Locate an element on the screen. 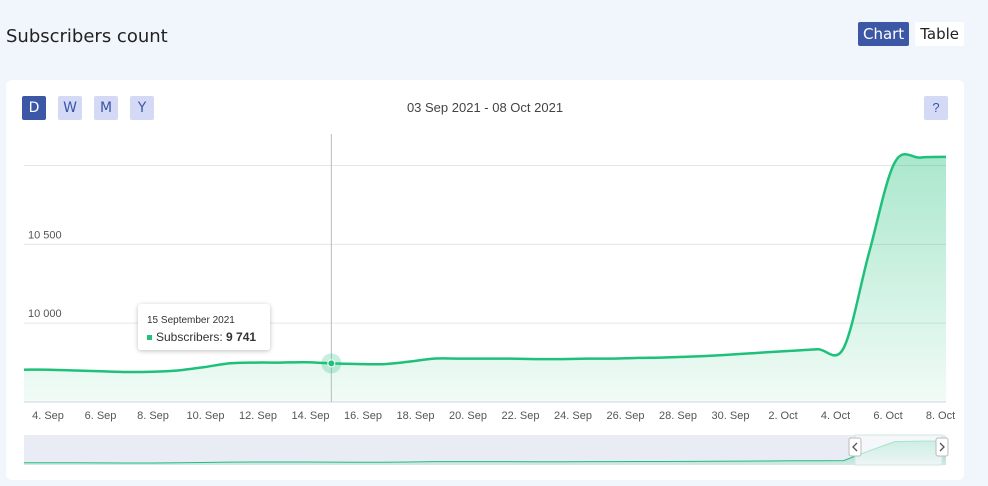  tooltip-date: 15 September 2021 is located at coordinates (191, 320).